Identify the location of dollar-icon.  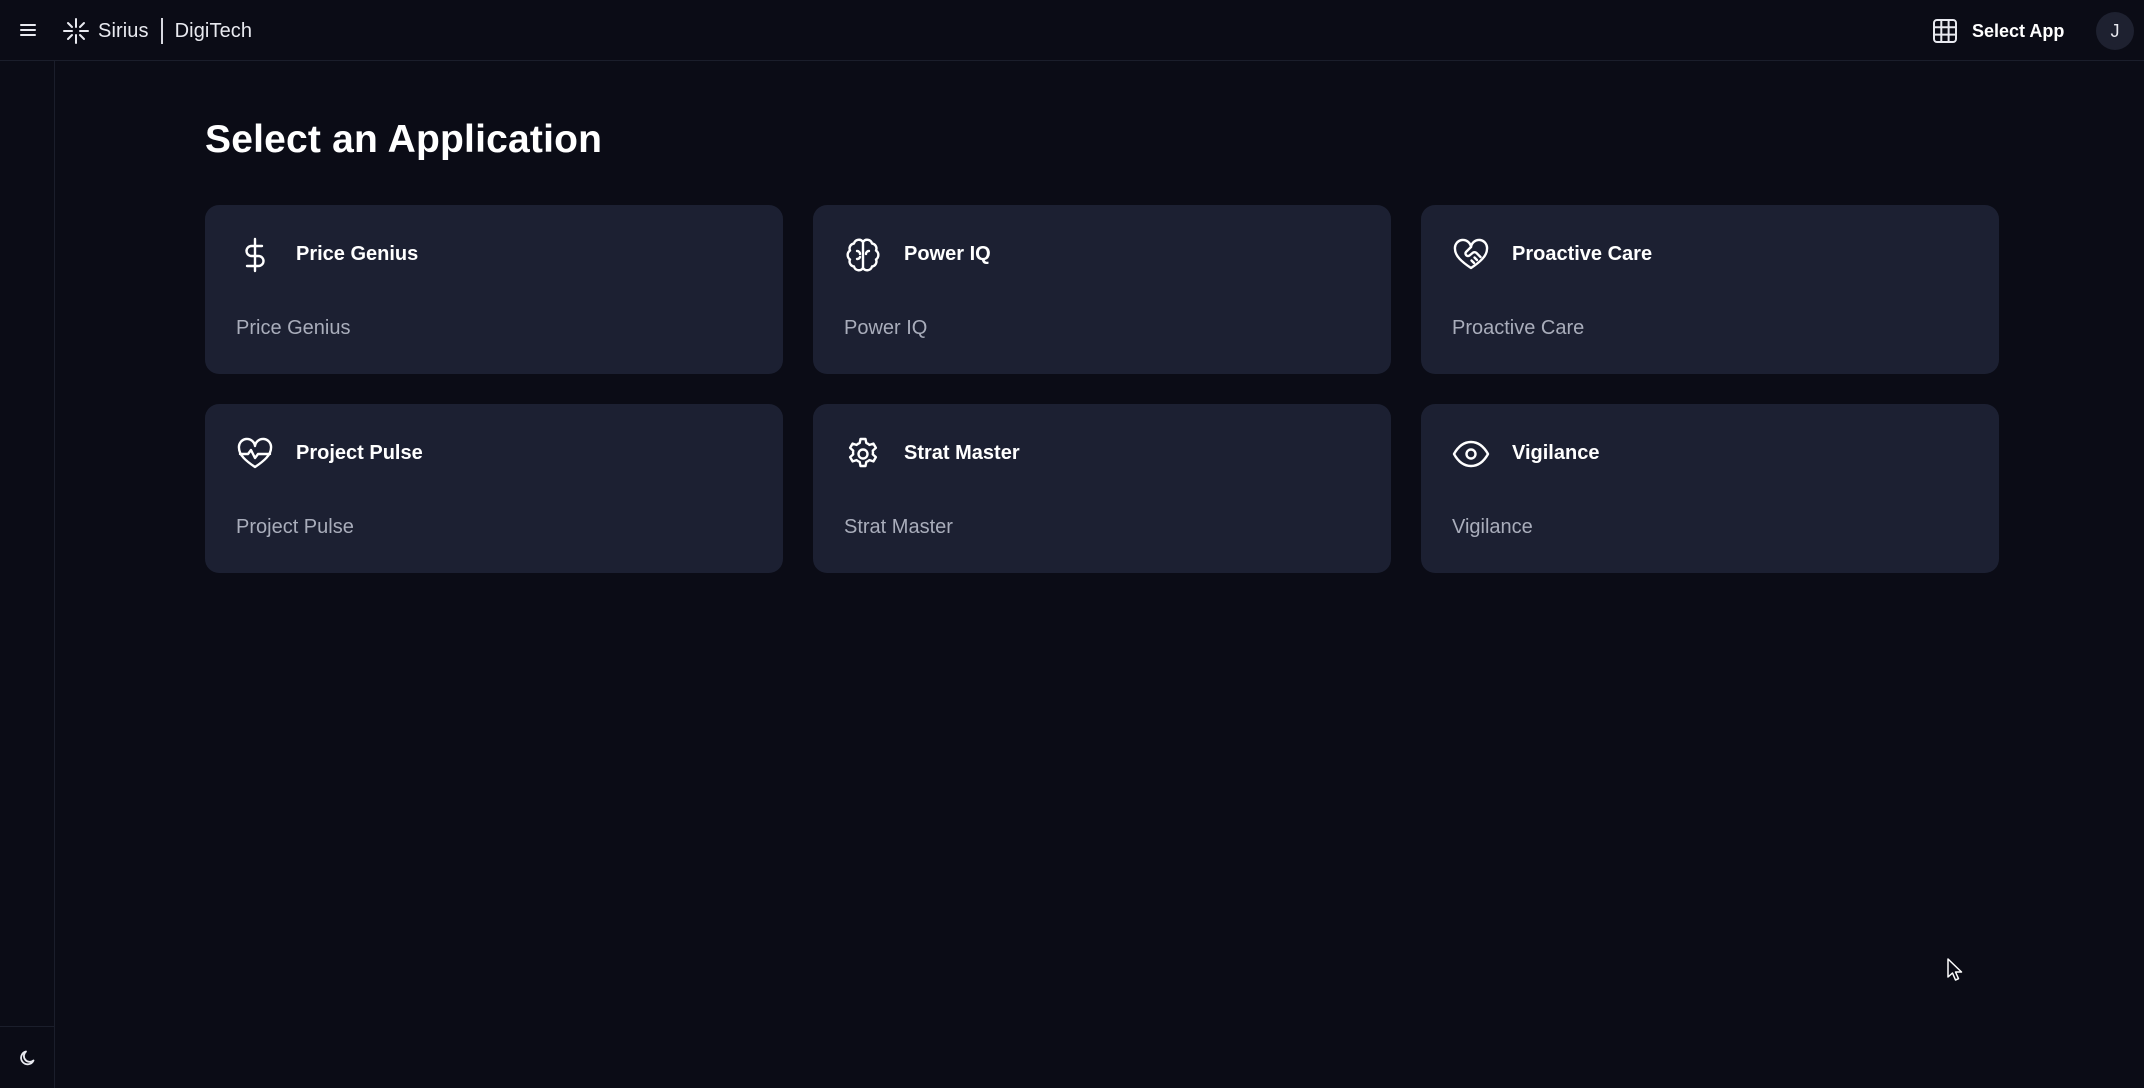
(255, 255).